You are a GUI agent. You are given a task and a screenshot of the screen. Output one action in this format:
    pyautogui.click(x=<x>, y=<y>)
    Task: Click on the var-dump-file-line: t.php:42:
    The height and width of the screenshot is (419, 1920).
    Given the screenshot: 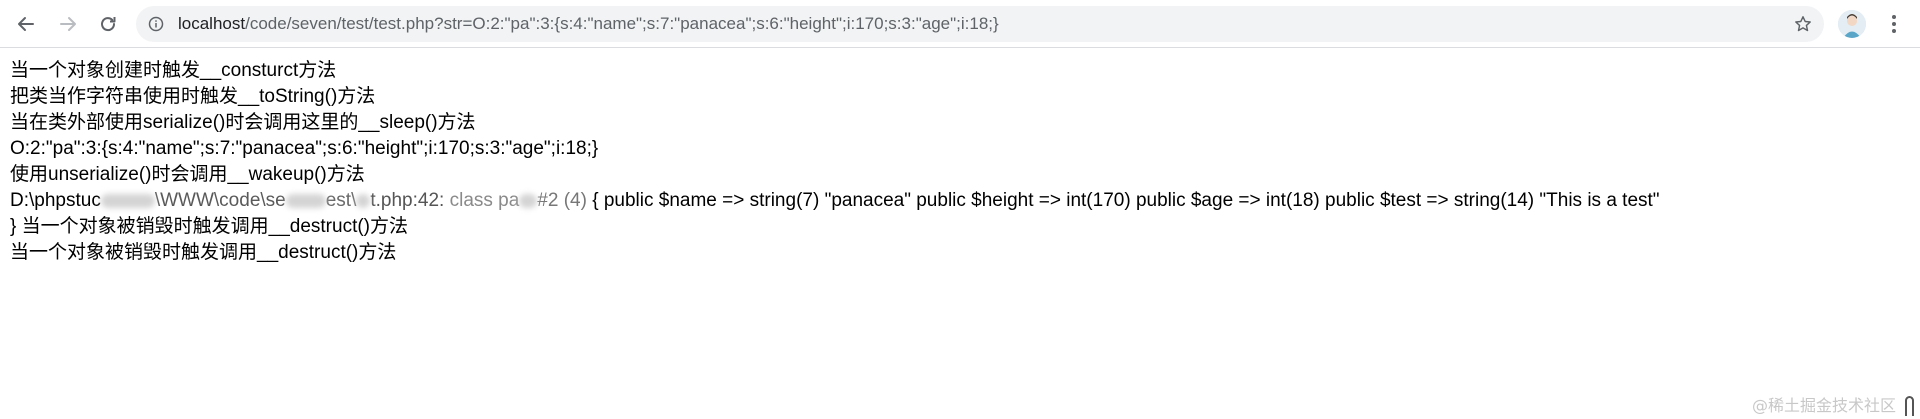 What is the action you would take?
    pyautogui.click(x=407, y=200)
    